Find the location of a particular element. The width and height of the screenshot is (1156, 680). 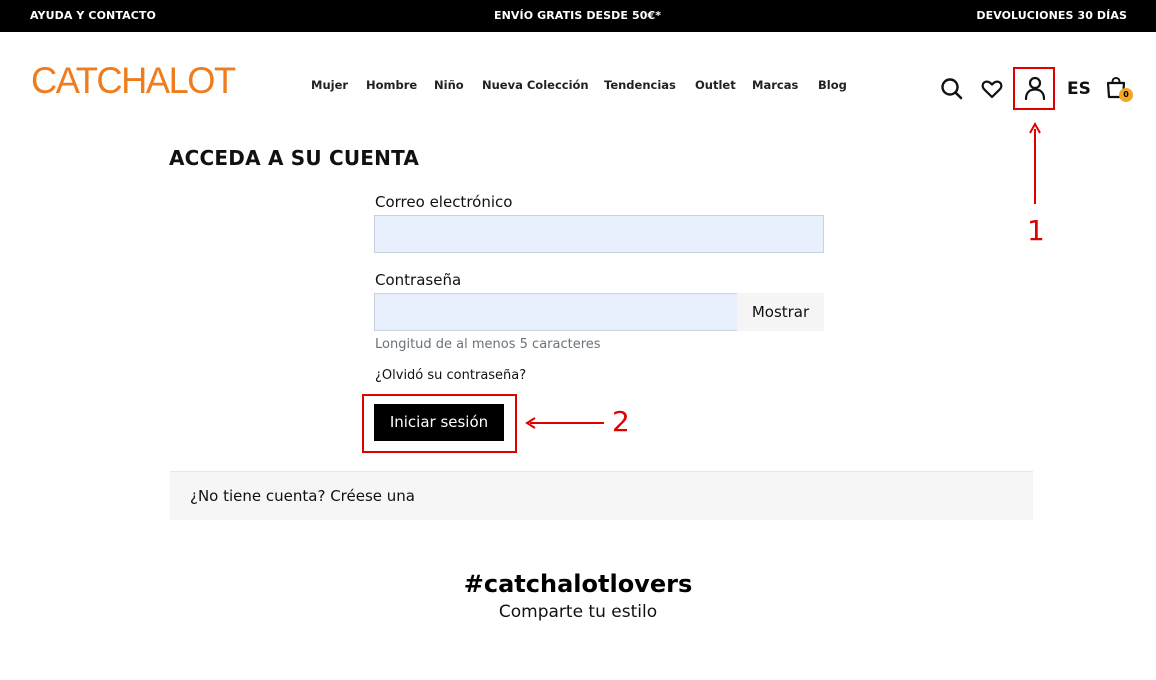

nav-item-mujer: Mujer is located at coordinates (329, 85).